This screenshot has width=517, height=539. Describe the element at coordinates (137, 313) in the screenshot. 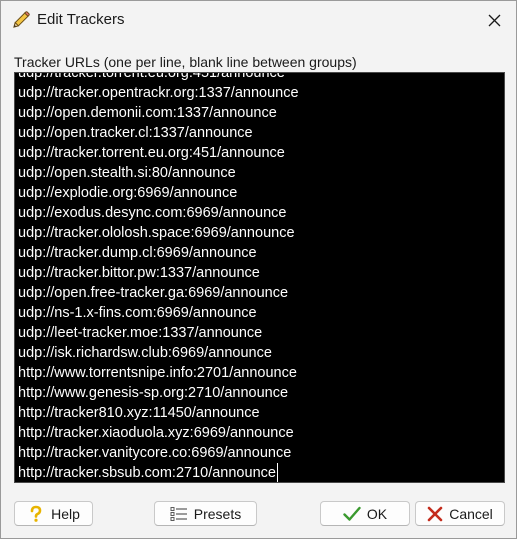

I see `tracker-url-line: udp://ns-1.x-fins.com:6969/announce` at that location.